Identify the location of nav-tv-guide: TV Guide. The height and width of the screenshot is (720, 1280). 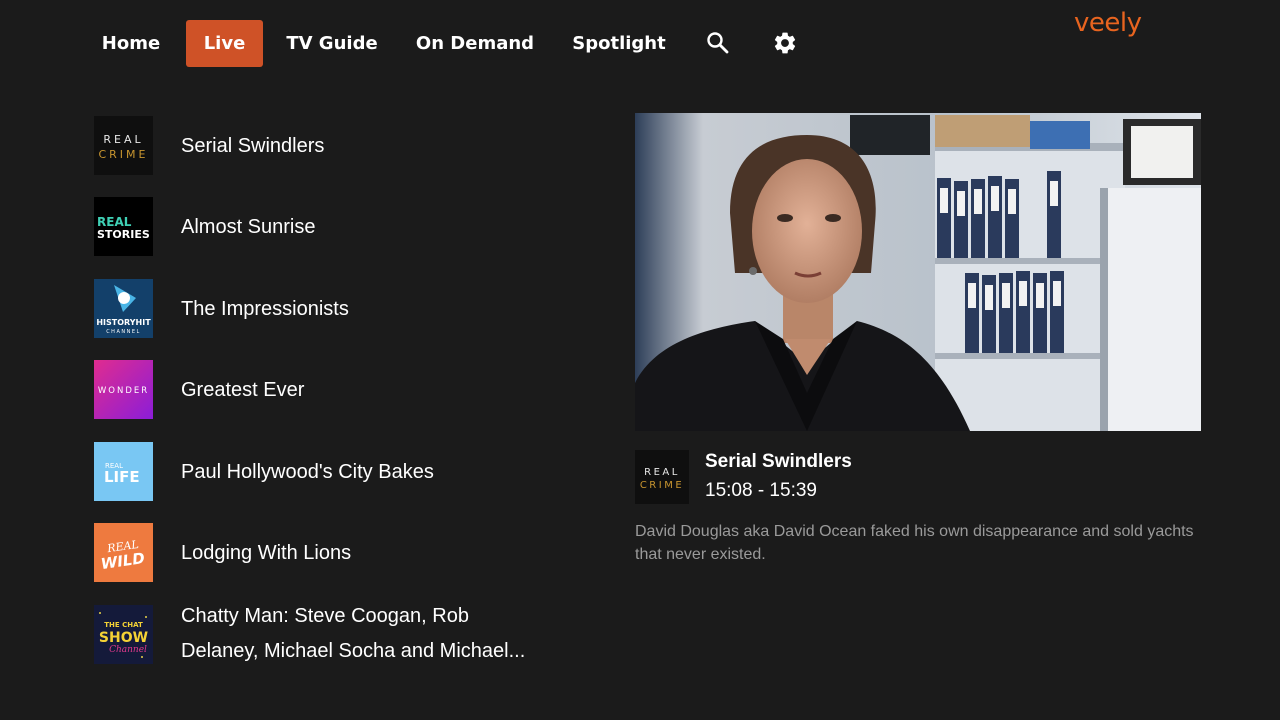
(332, 43).